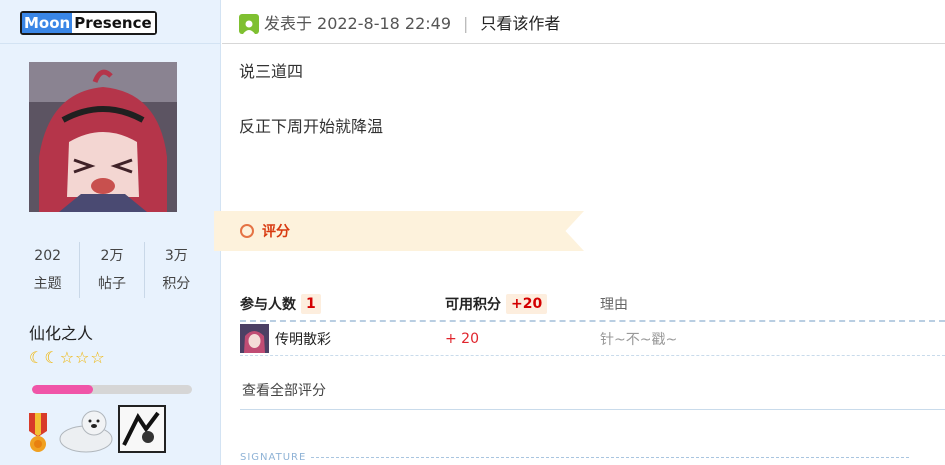  What do you see at coordinates (175, 270) in the screenshot?
I see `stat-credits: 3万 积分` at bounding box center [175, 270].